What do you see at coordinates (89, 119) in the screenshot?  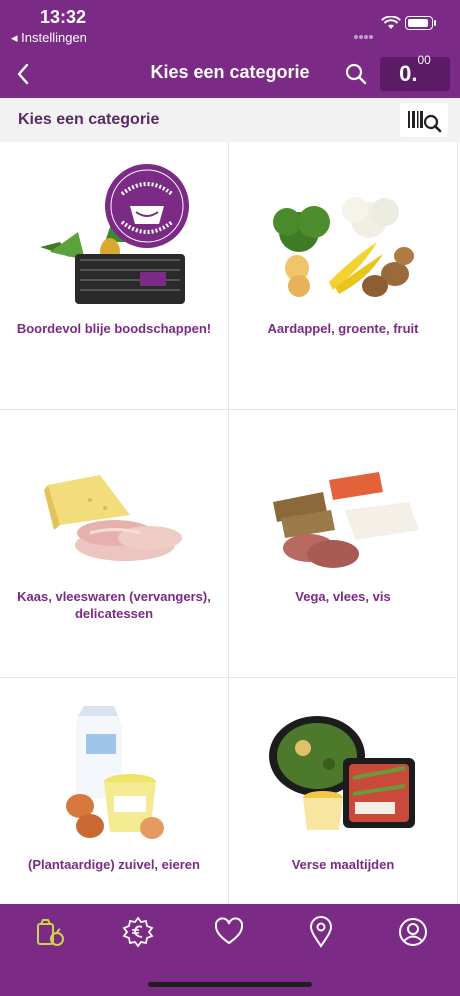 I see `subheader-label: Kies een categorie` at bounding box center [89, 119].